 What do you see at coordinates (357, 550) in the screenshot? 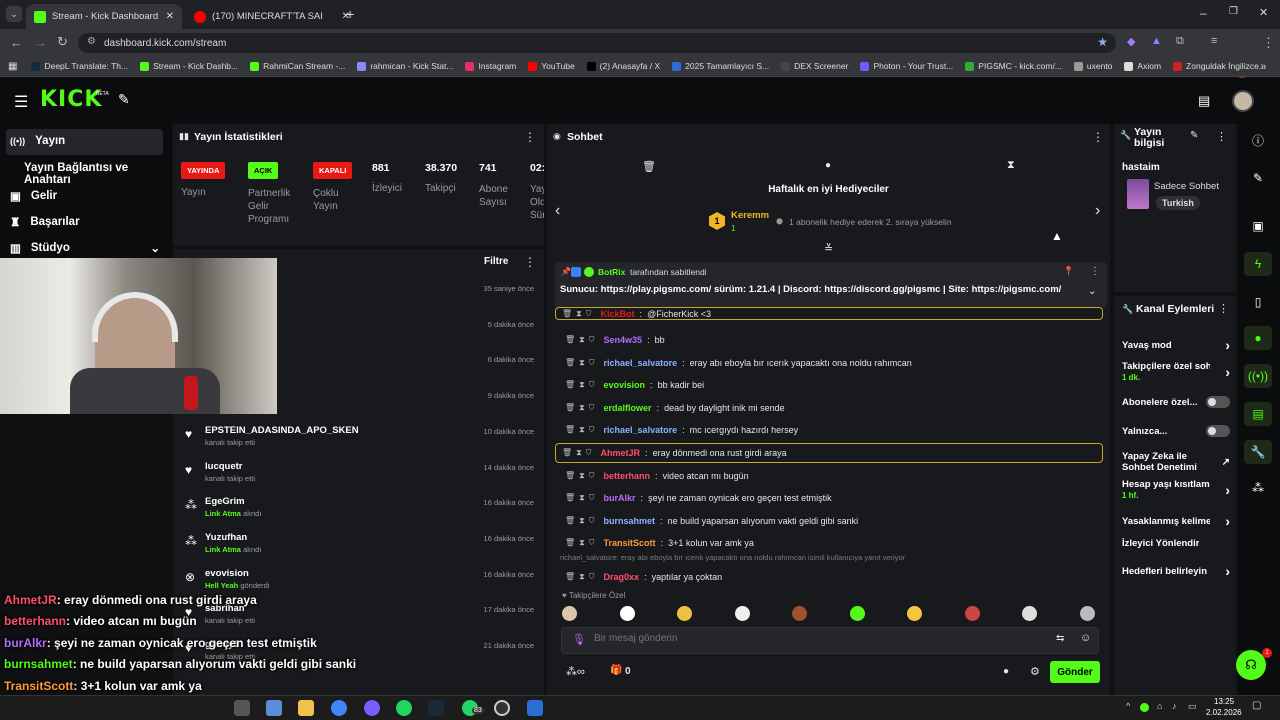
I see `activity-item: ⁂ Yuzufhan Link Atma alındı 16 dakika önce` at bounding box center [357, 550].